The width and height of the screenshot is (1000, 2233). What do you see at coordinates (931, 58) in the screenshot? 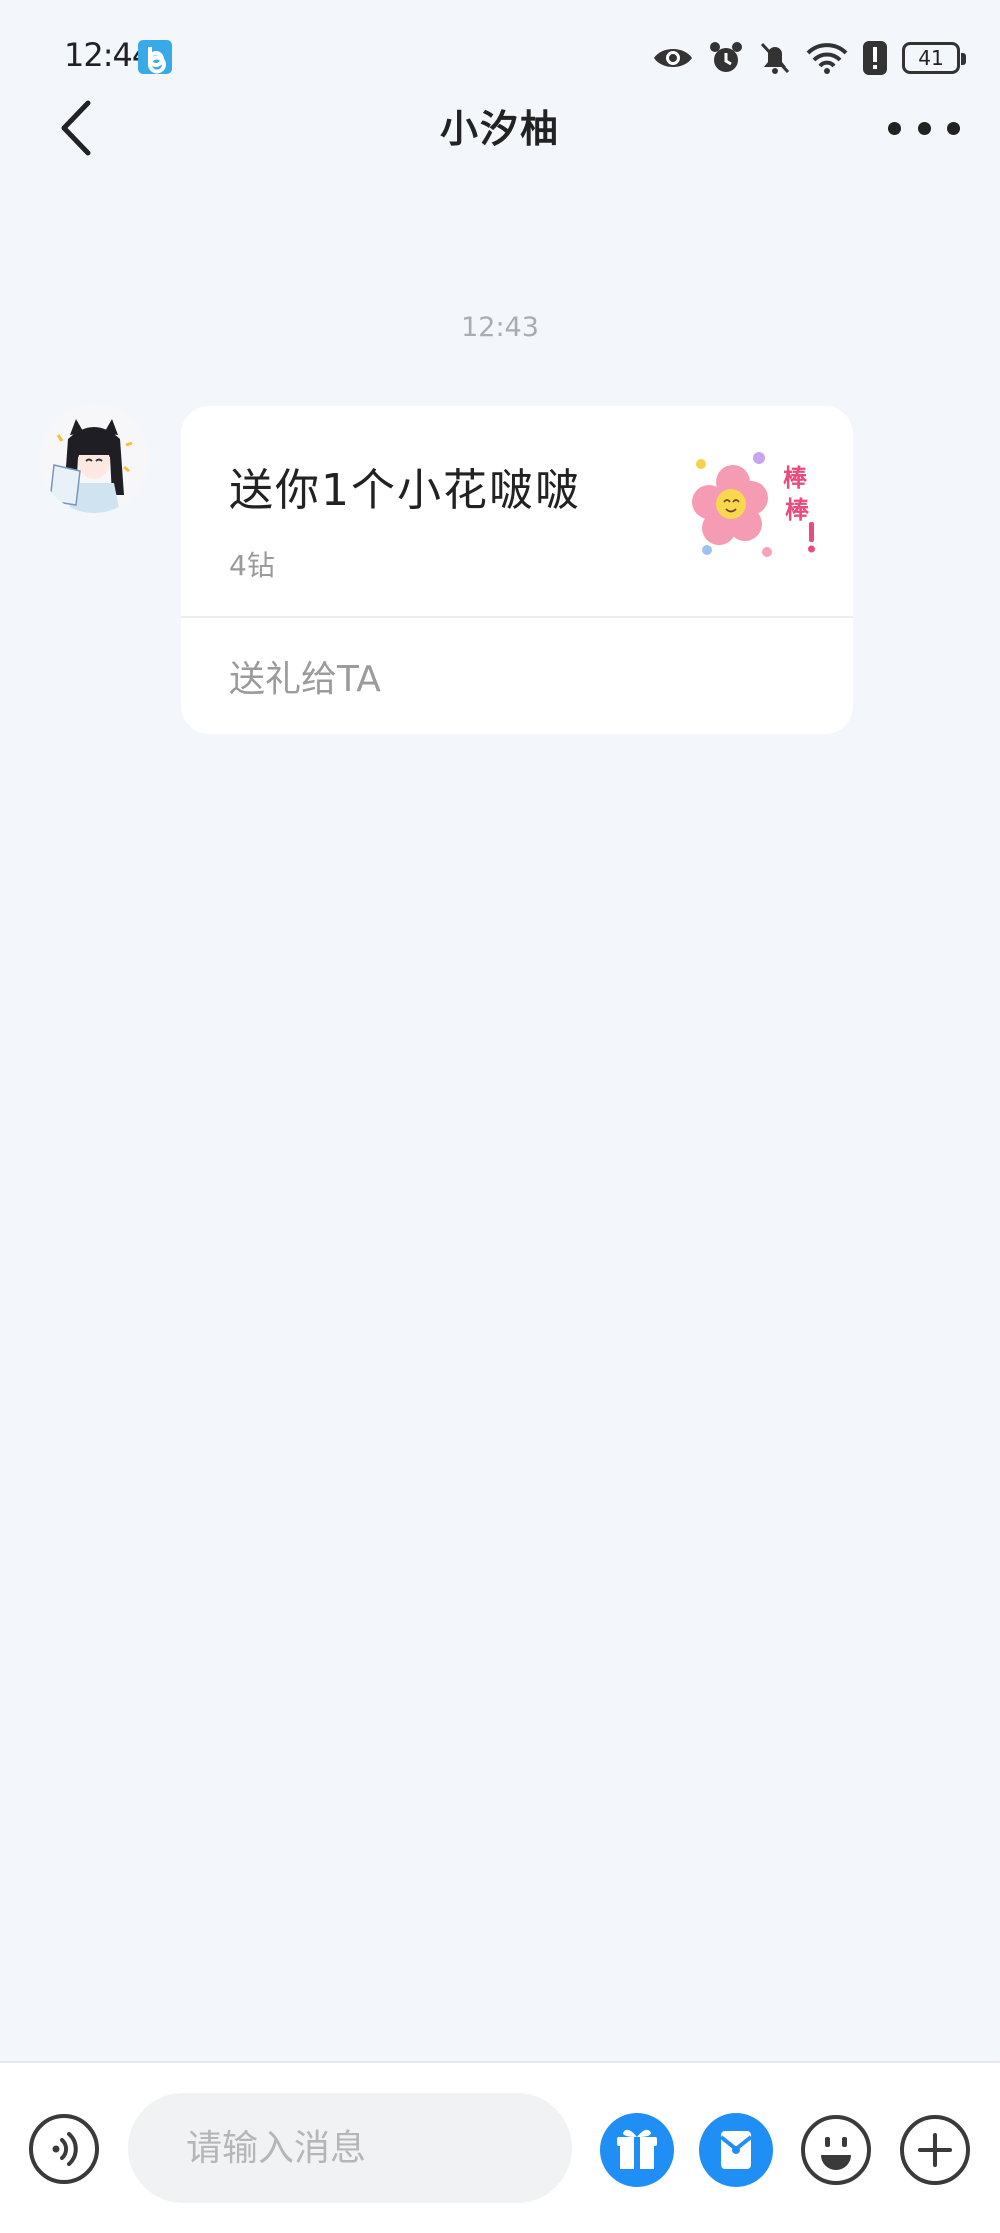
I see `battery-level: 41` at bounding box center [931, 58].